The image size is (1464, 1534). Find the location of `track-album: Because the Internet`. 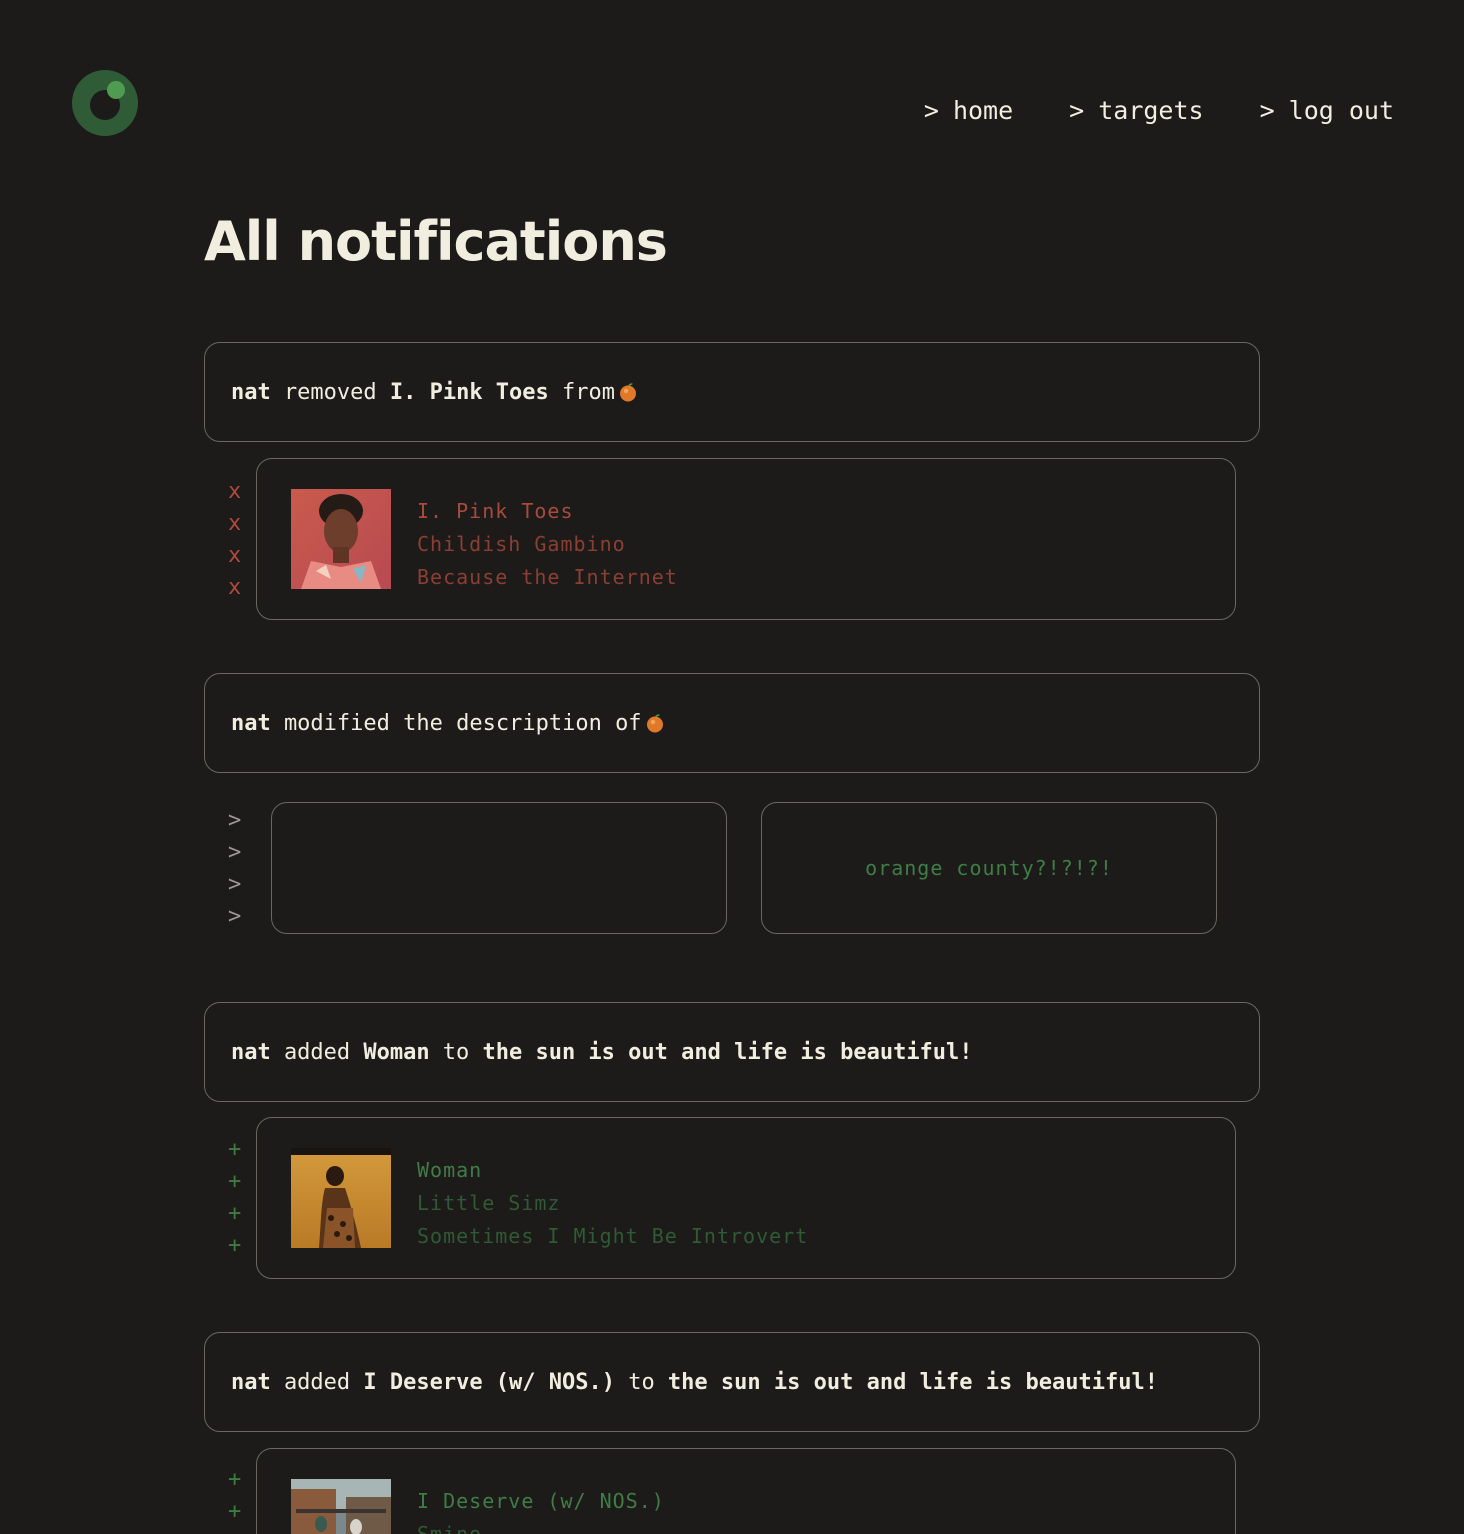

track-album: Because the Internet is located at coordinates (547, 577).